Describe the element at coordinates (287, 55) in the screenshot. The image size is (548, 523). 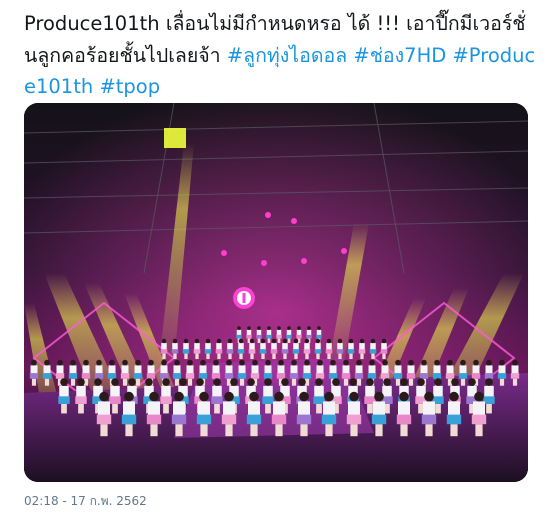
I see `hashtag-luk-thung-idol: #ลูกทุ่งไอดอล` at that location.